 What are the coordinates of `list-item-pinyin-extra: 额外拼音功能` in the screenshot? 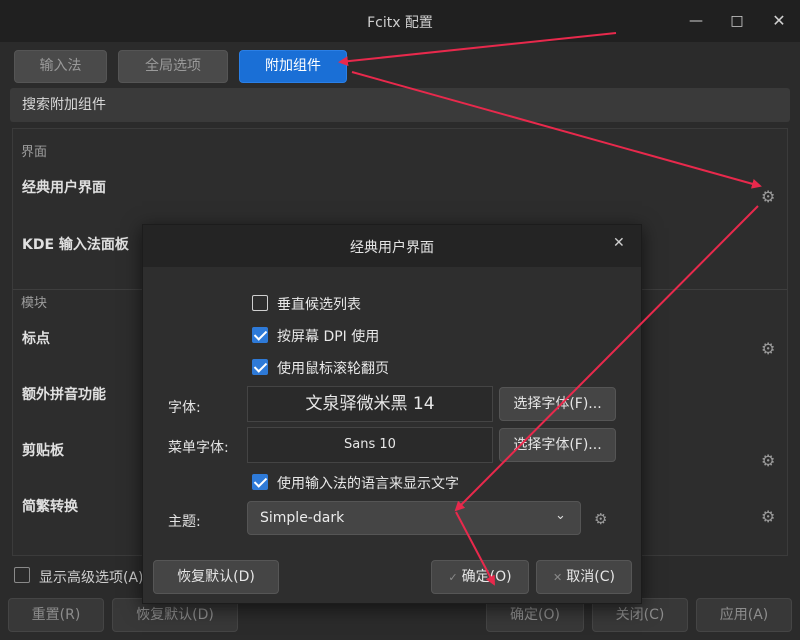 It's located at (64, 394).